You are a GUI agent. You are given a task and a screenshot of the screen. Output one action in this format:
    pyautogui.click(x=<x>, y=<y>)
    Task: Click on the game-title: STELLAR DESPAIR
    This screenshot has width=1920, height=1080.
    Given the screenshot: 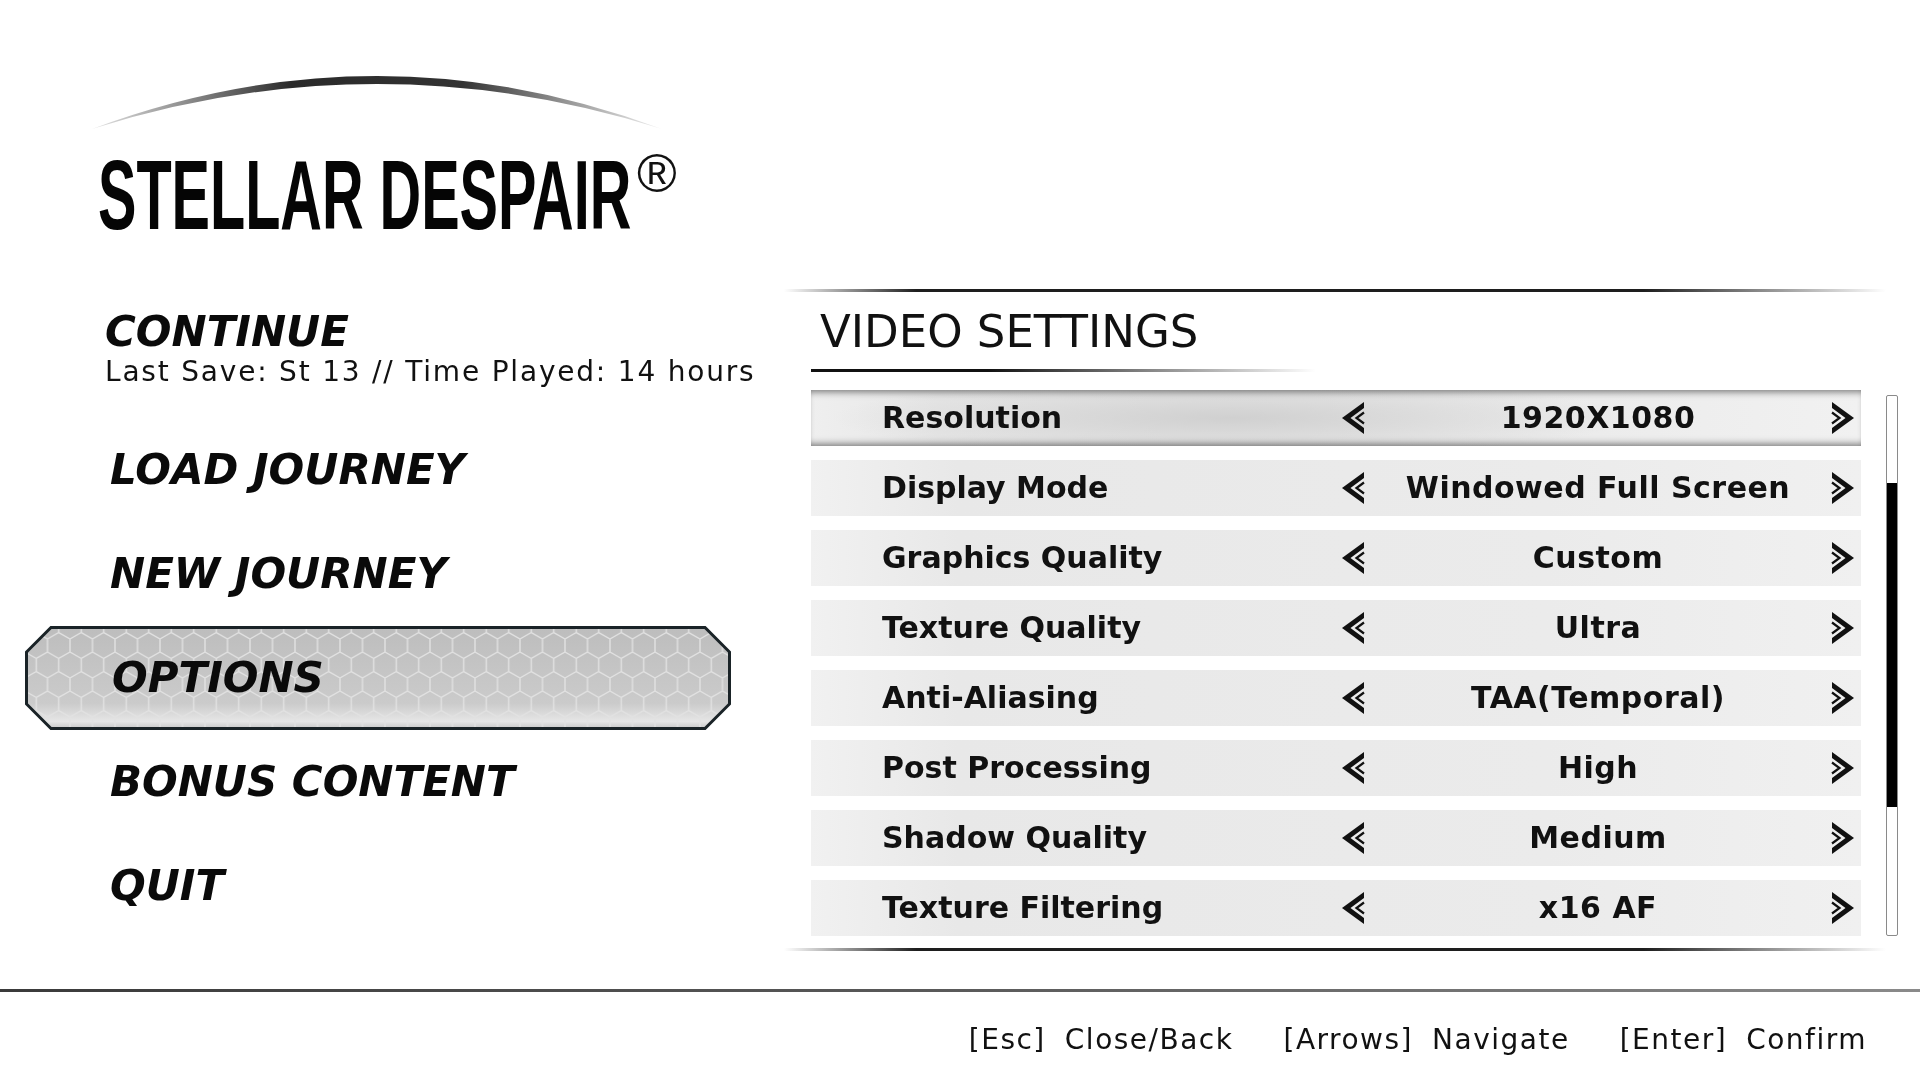 What is the action you would take?
    pyautogui.click(x=365, y=195)
    